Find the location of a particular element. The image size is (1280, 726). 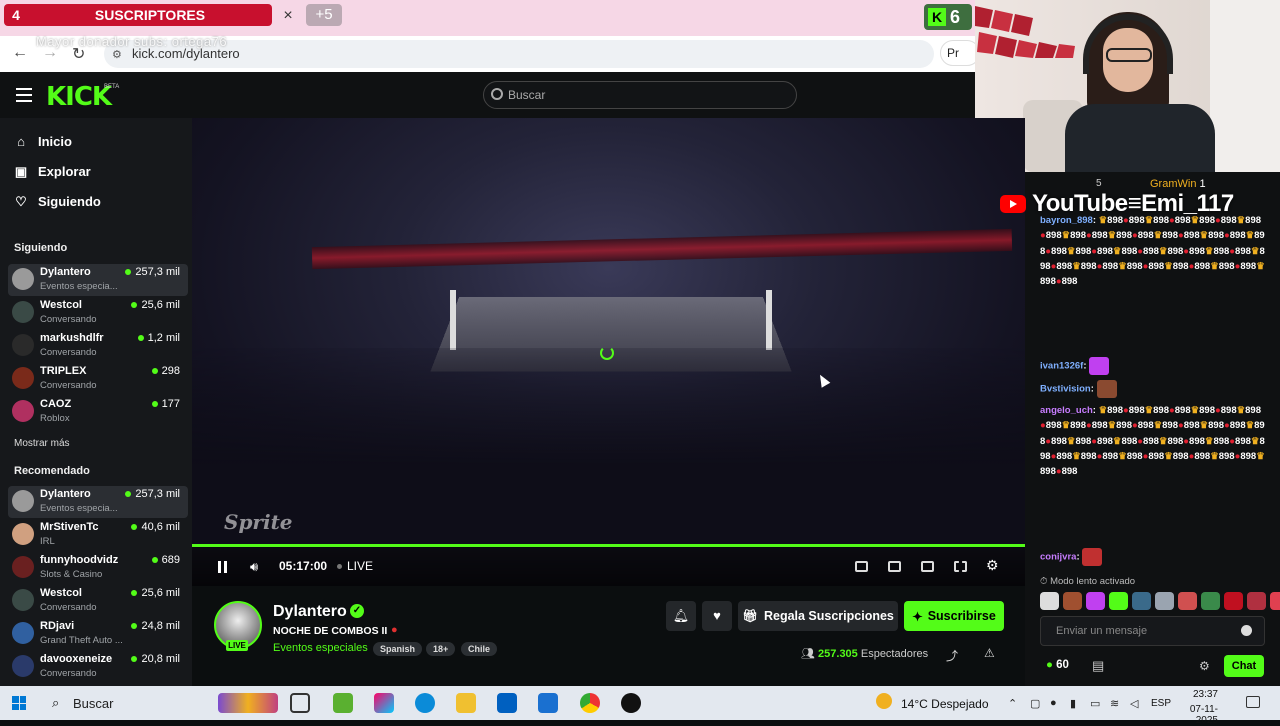

taskbar-date: 07-11-2025 is located at coordinates (1193, 715).